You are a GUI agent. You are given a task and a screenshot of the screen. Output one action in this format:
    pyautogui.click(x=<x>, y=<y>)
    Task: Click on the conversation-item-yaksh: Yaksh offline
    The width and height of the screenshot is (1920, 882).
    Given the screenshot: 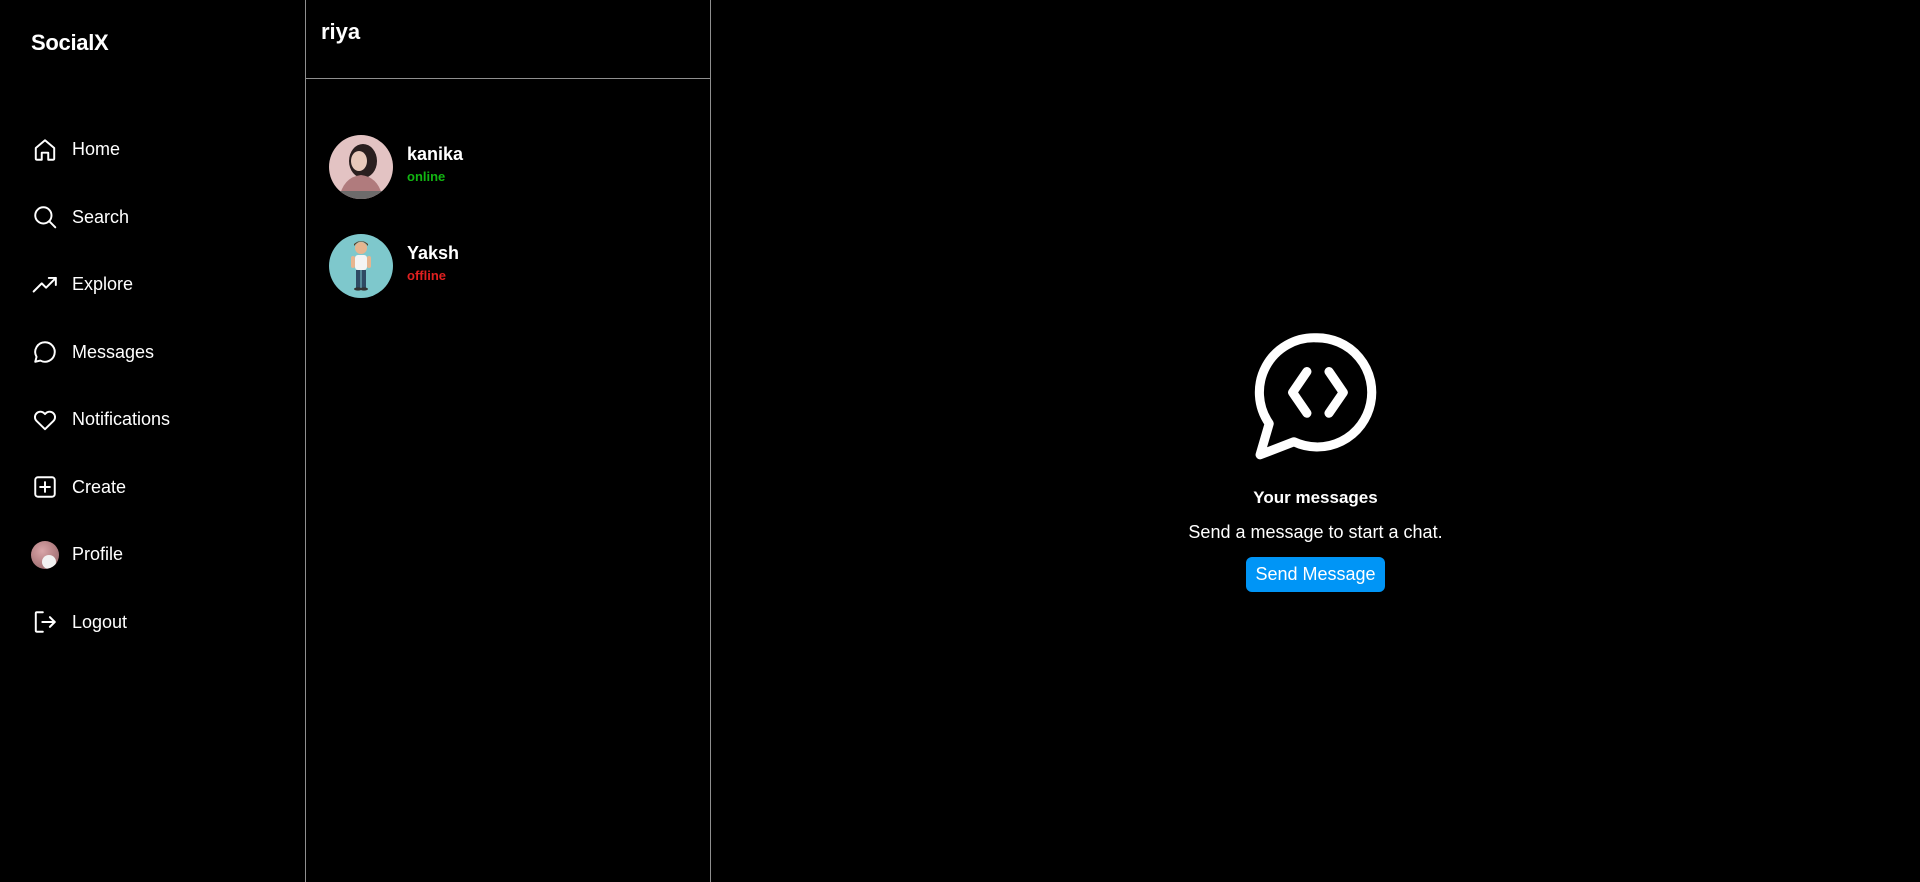 What is the action you would take?
    pyautogui.click(x=508, y=265)
    